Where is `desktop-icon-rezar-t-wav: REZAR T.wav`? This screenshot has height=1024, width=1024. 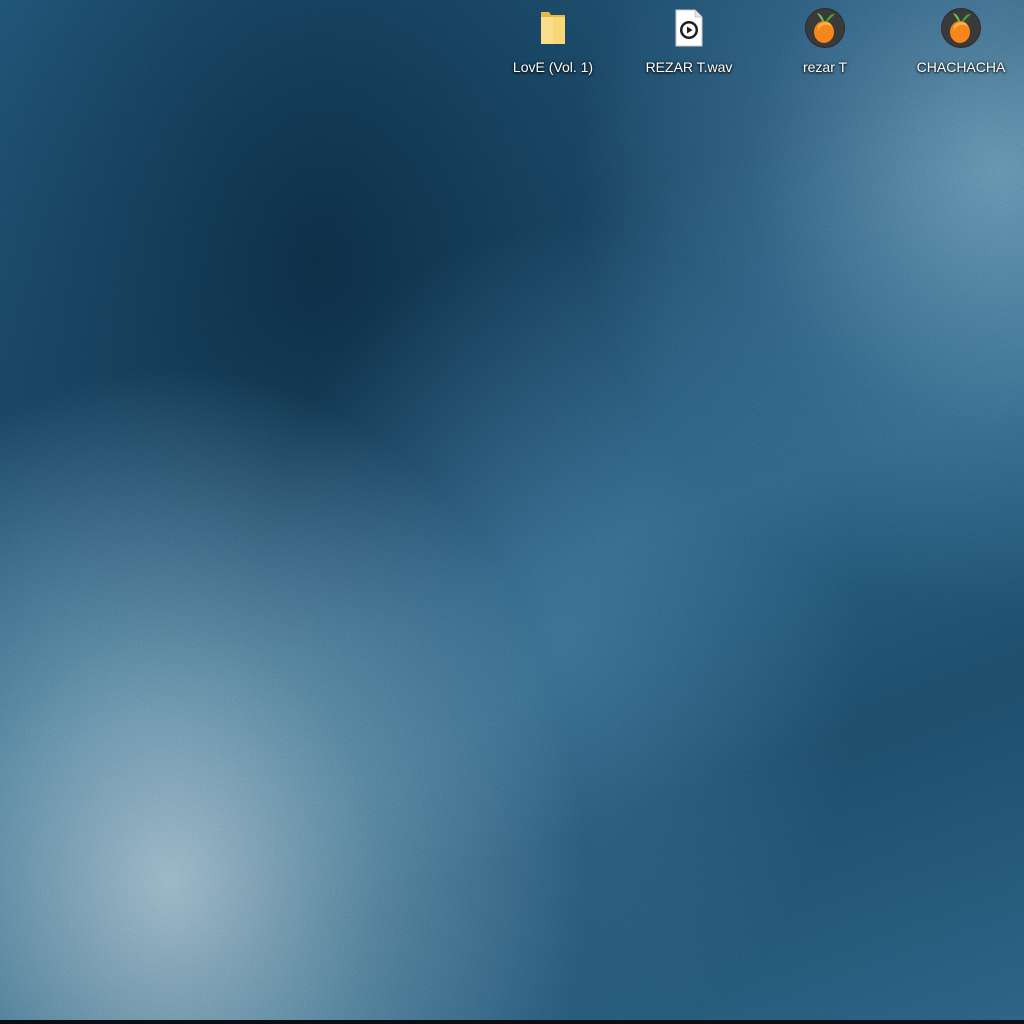
desktop-icon-rezar-t-wav: REZAR T.wav is located at coordinates (689, 44).